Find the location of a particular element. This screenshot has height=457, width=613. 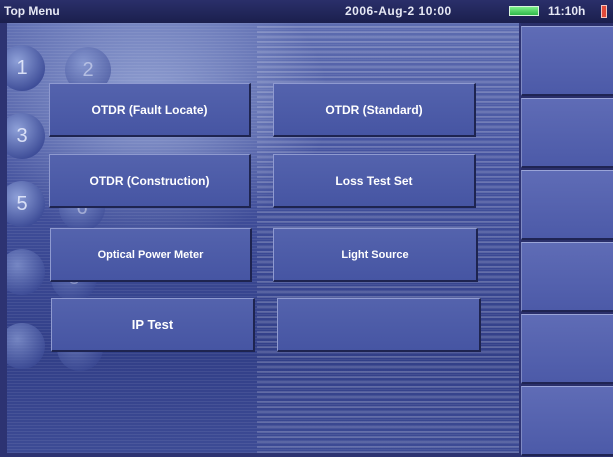

otdr-construction-button: OTDR (Construction) is located at coordinates (150, 181).